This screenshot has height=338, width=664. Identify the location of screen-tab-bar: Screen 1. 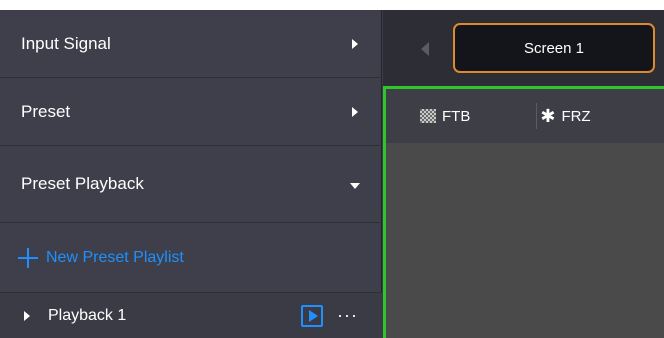
(523, 48).